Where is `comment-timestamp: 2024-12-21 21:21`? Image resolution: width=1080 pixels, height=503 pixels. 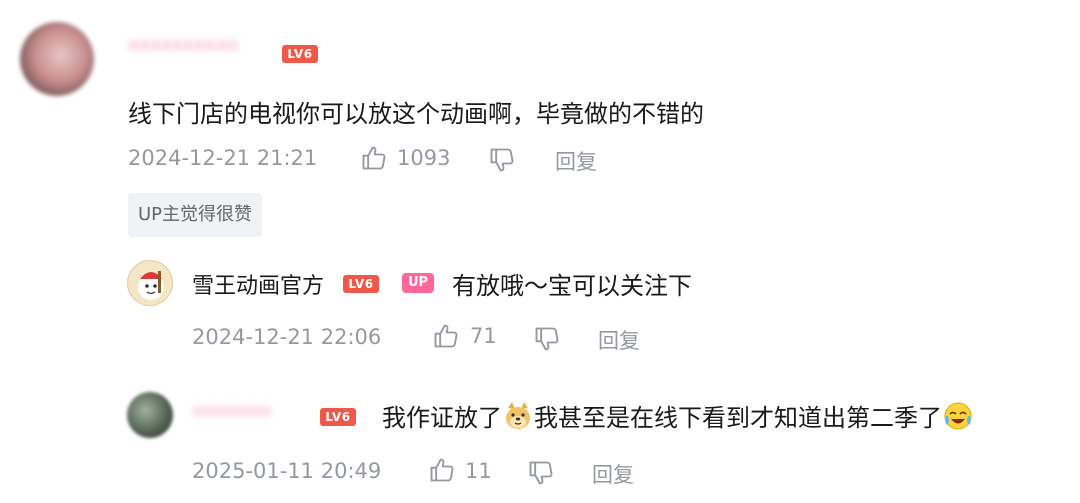
comment-timestamp: 2024-12-21 21:21 is located at coordinates (223, 158).